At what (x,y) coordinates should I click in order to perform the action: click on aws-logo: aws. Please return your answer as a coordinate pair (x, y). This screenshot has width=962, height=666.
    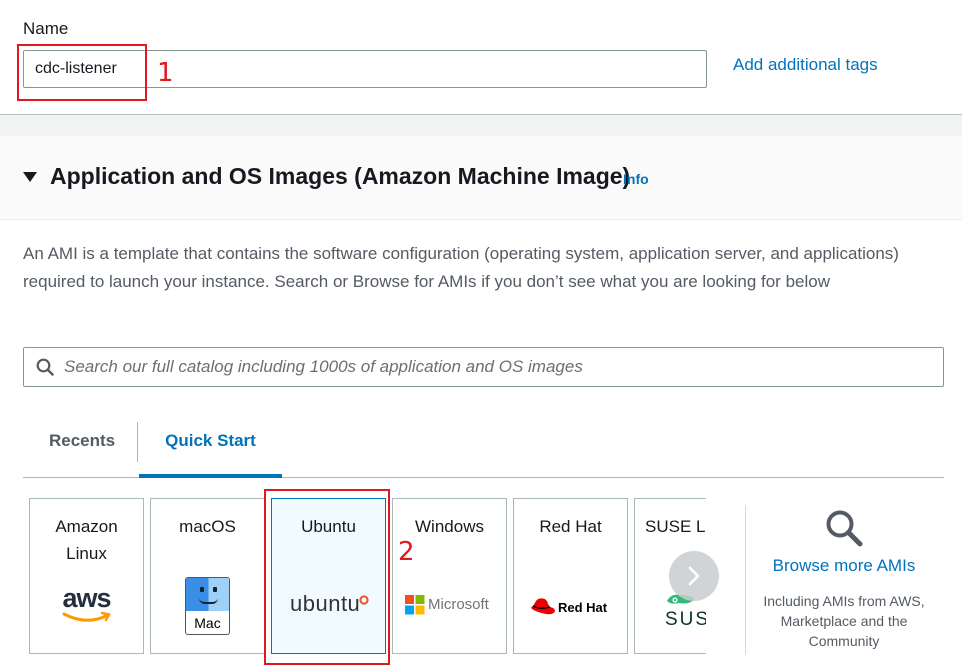
    Looking at the image, I should click on (86, 604).